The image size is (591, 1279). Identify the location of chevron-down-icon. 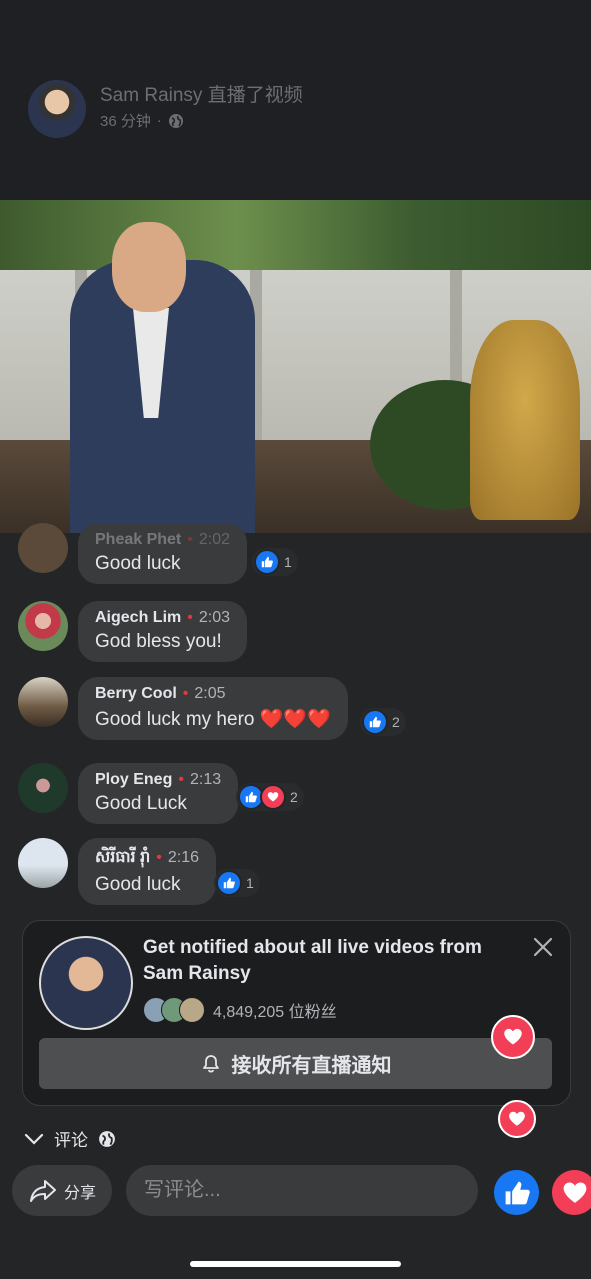
(34, 1139).